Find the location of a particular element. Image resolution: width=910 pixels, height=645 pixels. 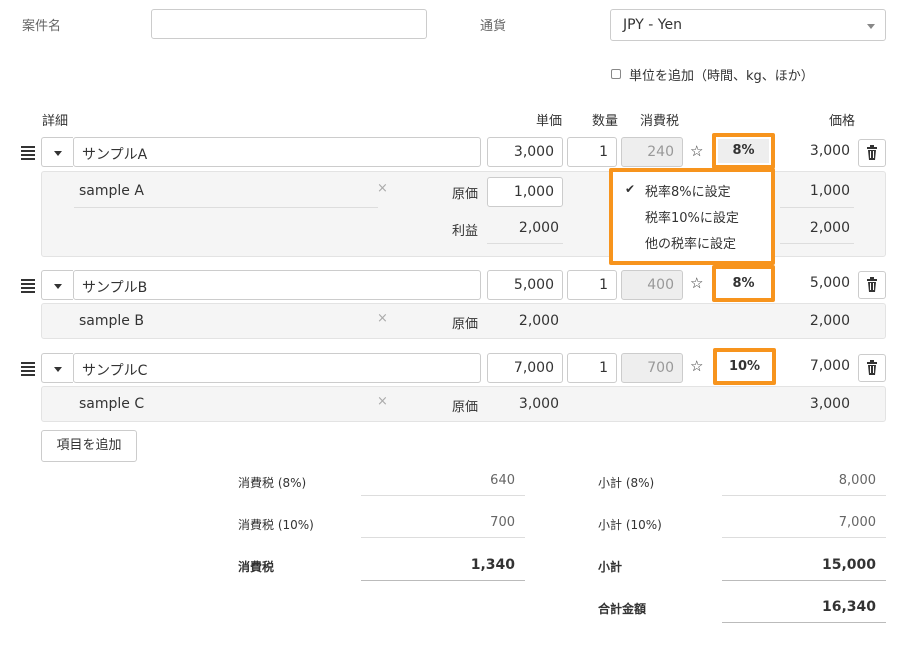

cost-price: 1,000 is located at coordinates (829, 191).